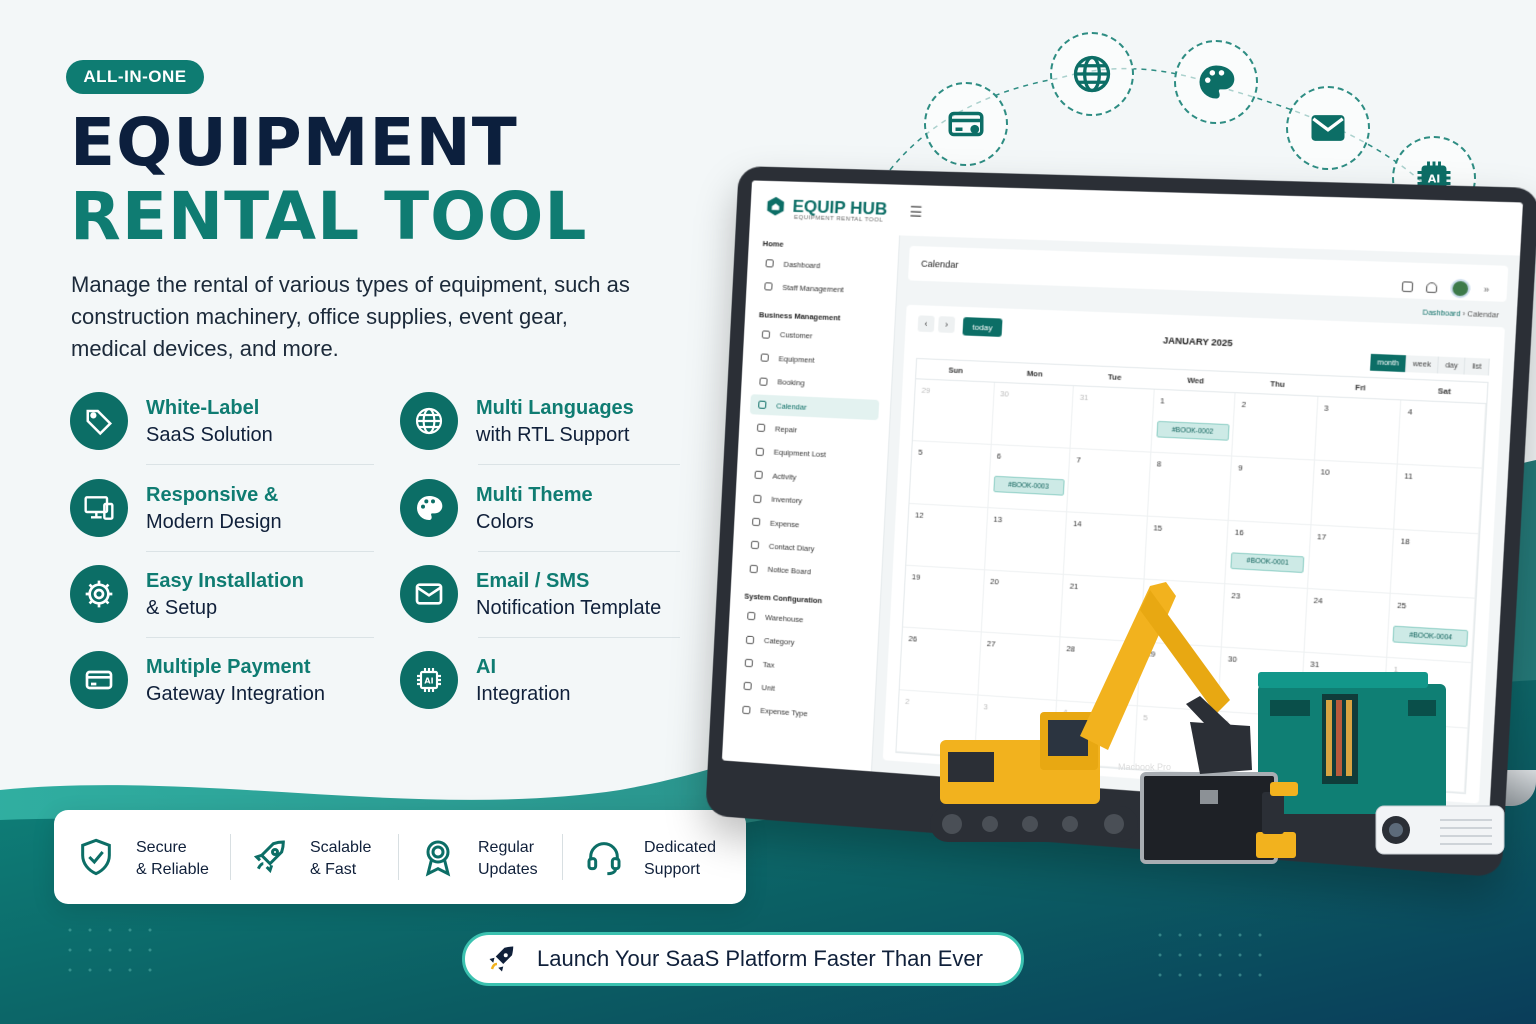 The width and height of the screenshot is (1536, 1024). Describe the element at coordinates (943, 599) in the screenshot. I see `calendar-day-cell: 19` at that location.